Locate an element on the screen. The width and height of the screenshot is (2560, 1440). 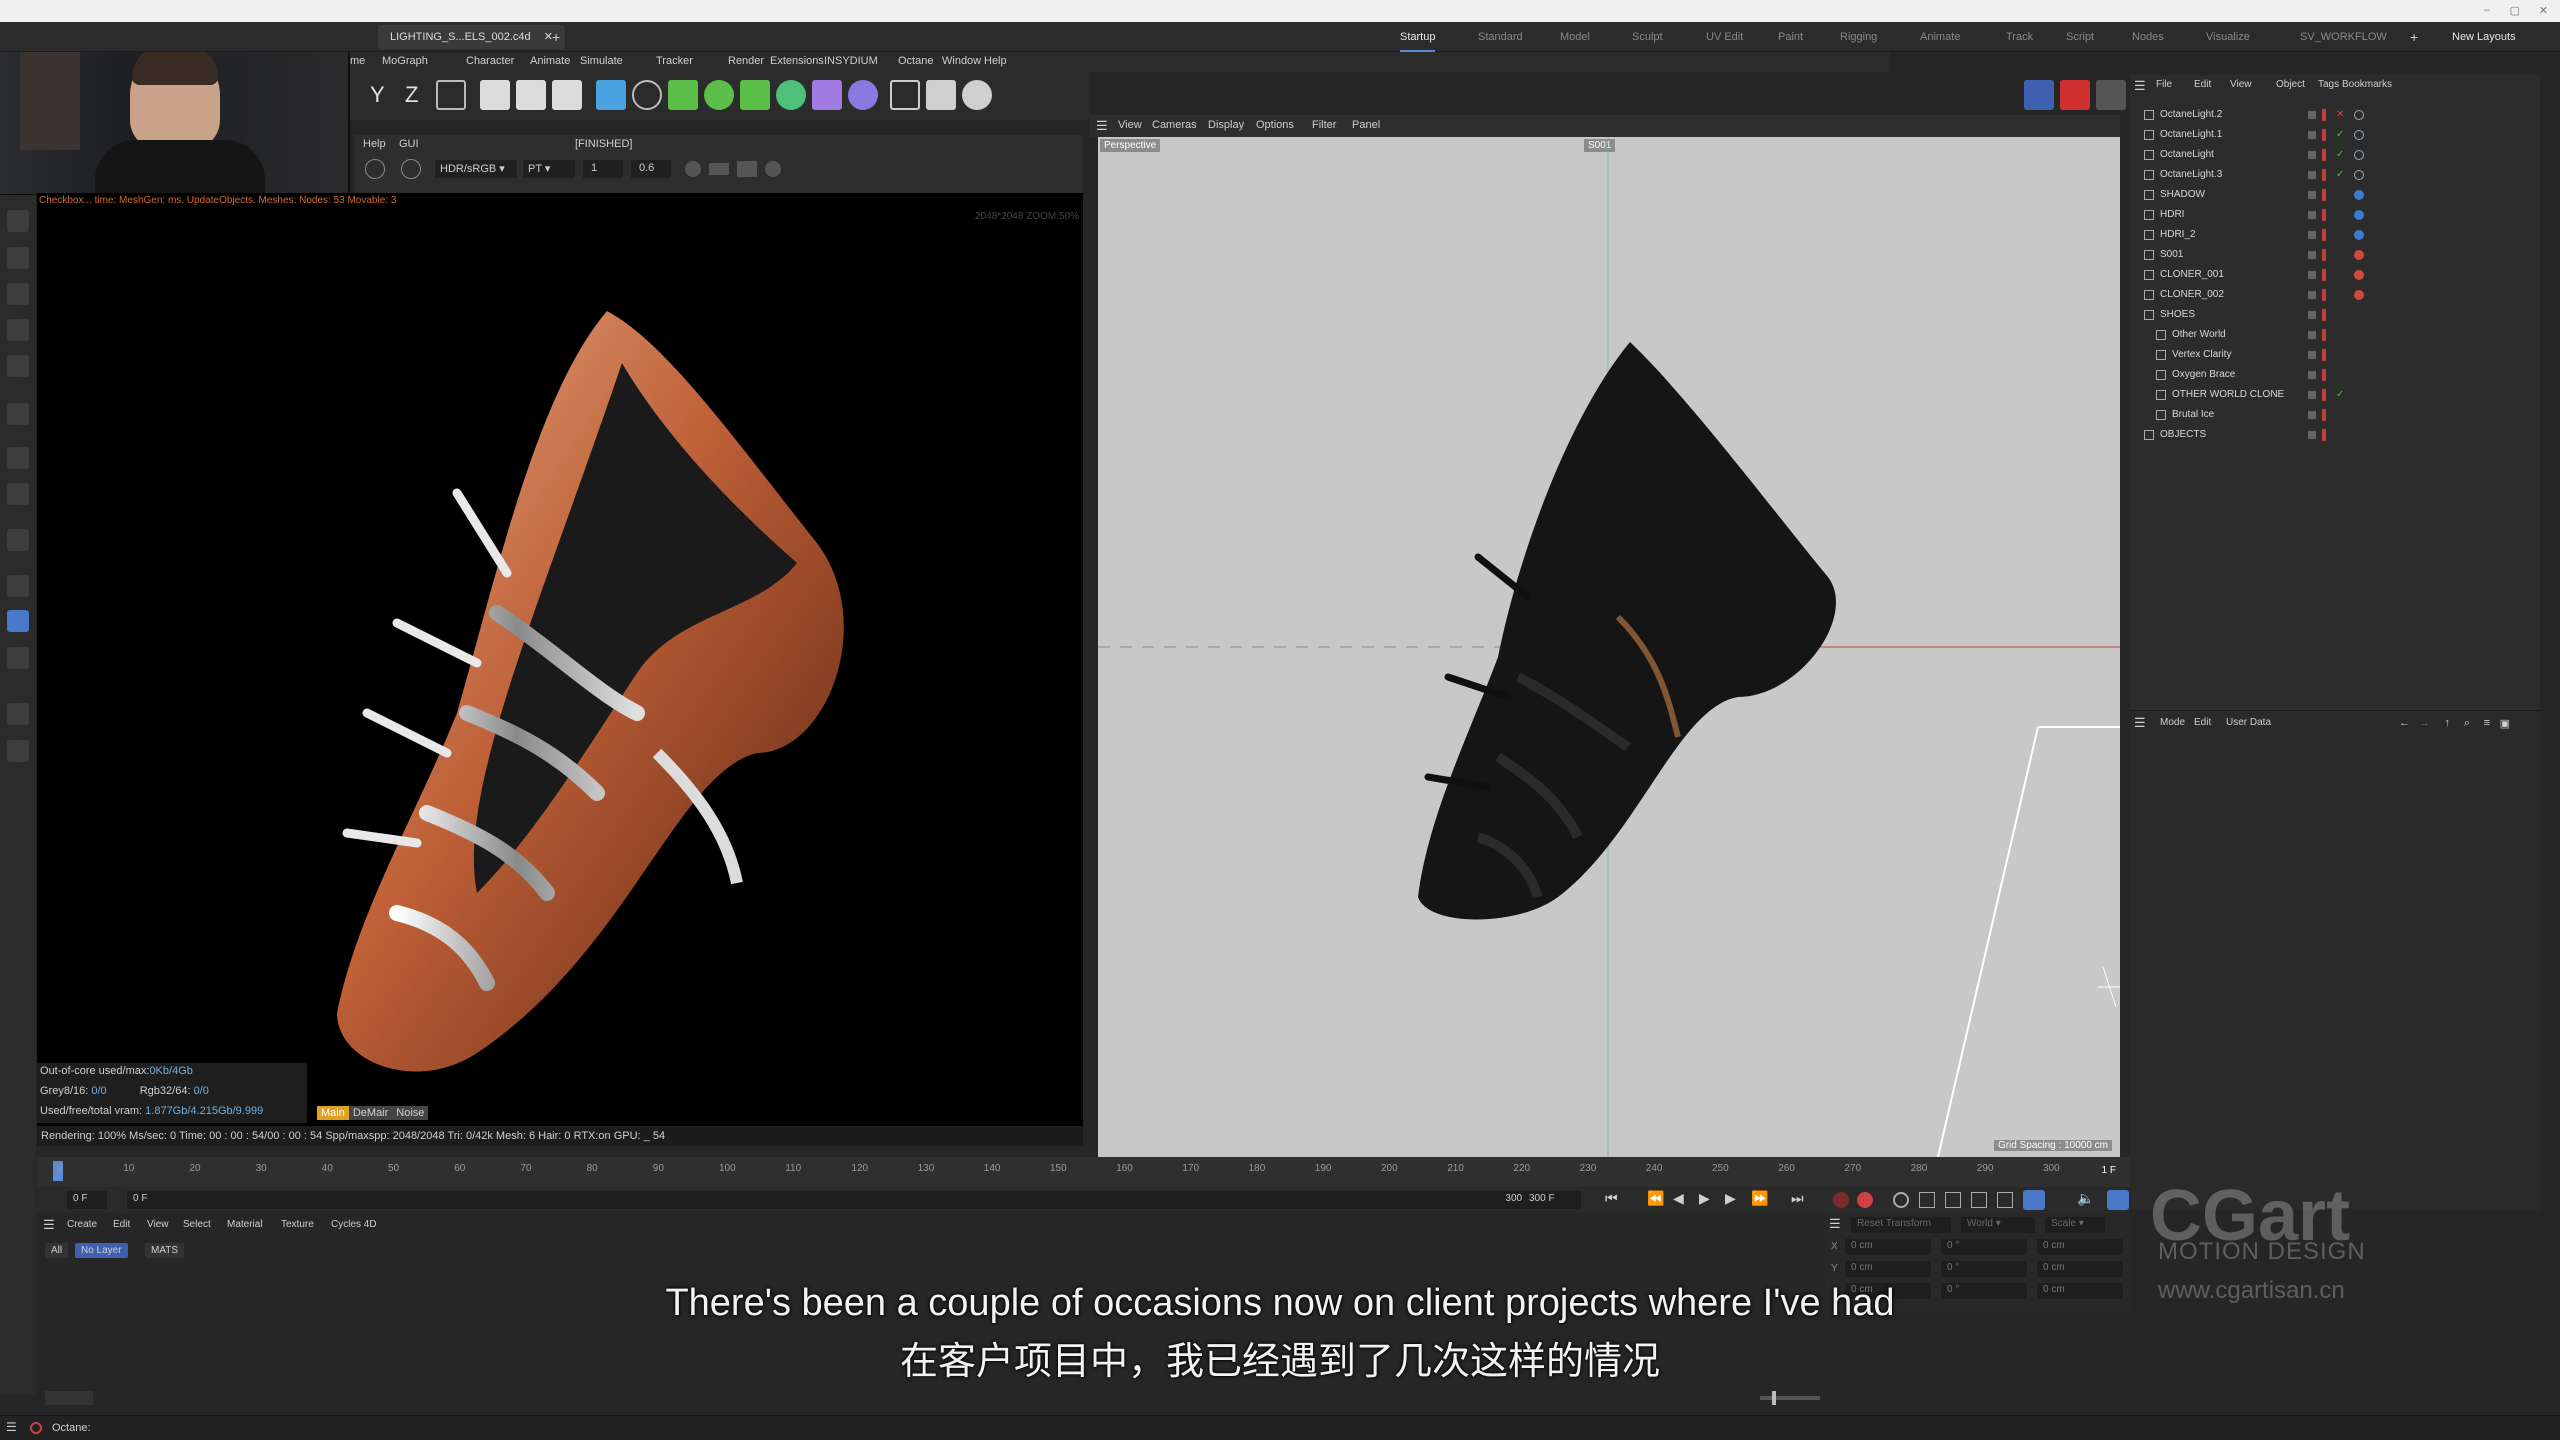
layout-tab-nodes: Nodes is located at coordinates (2148, 37).